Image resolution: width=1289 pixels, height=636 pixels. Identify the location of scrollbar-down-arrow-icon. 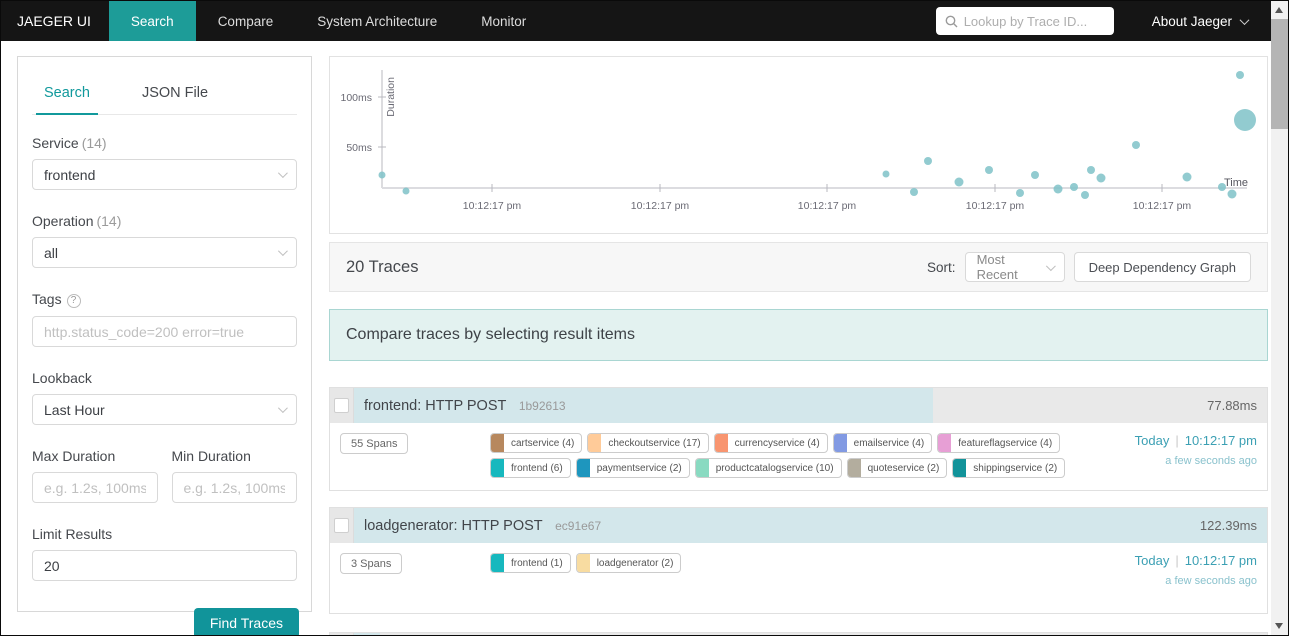
(1279, 626).